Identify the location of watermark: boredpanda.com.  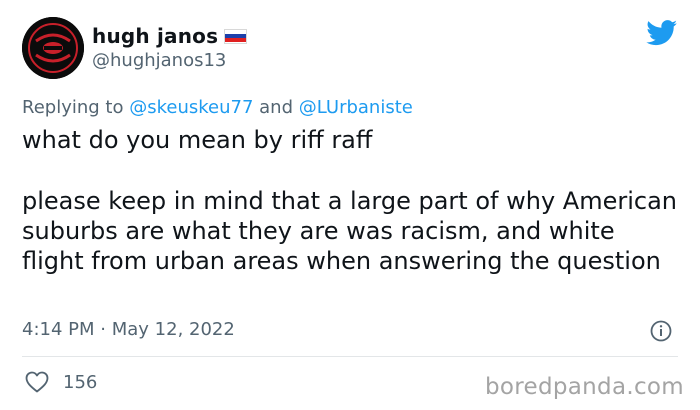
(584, 387).